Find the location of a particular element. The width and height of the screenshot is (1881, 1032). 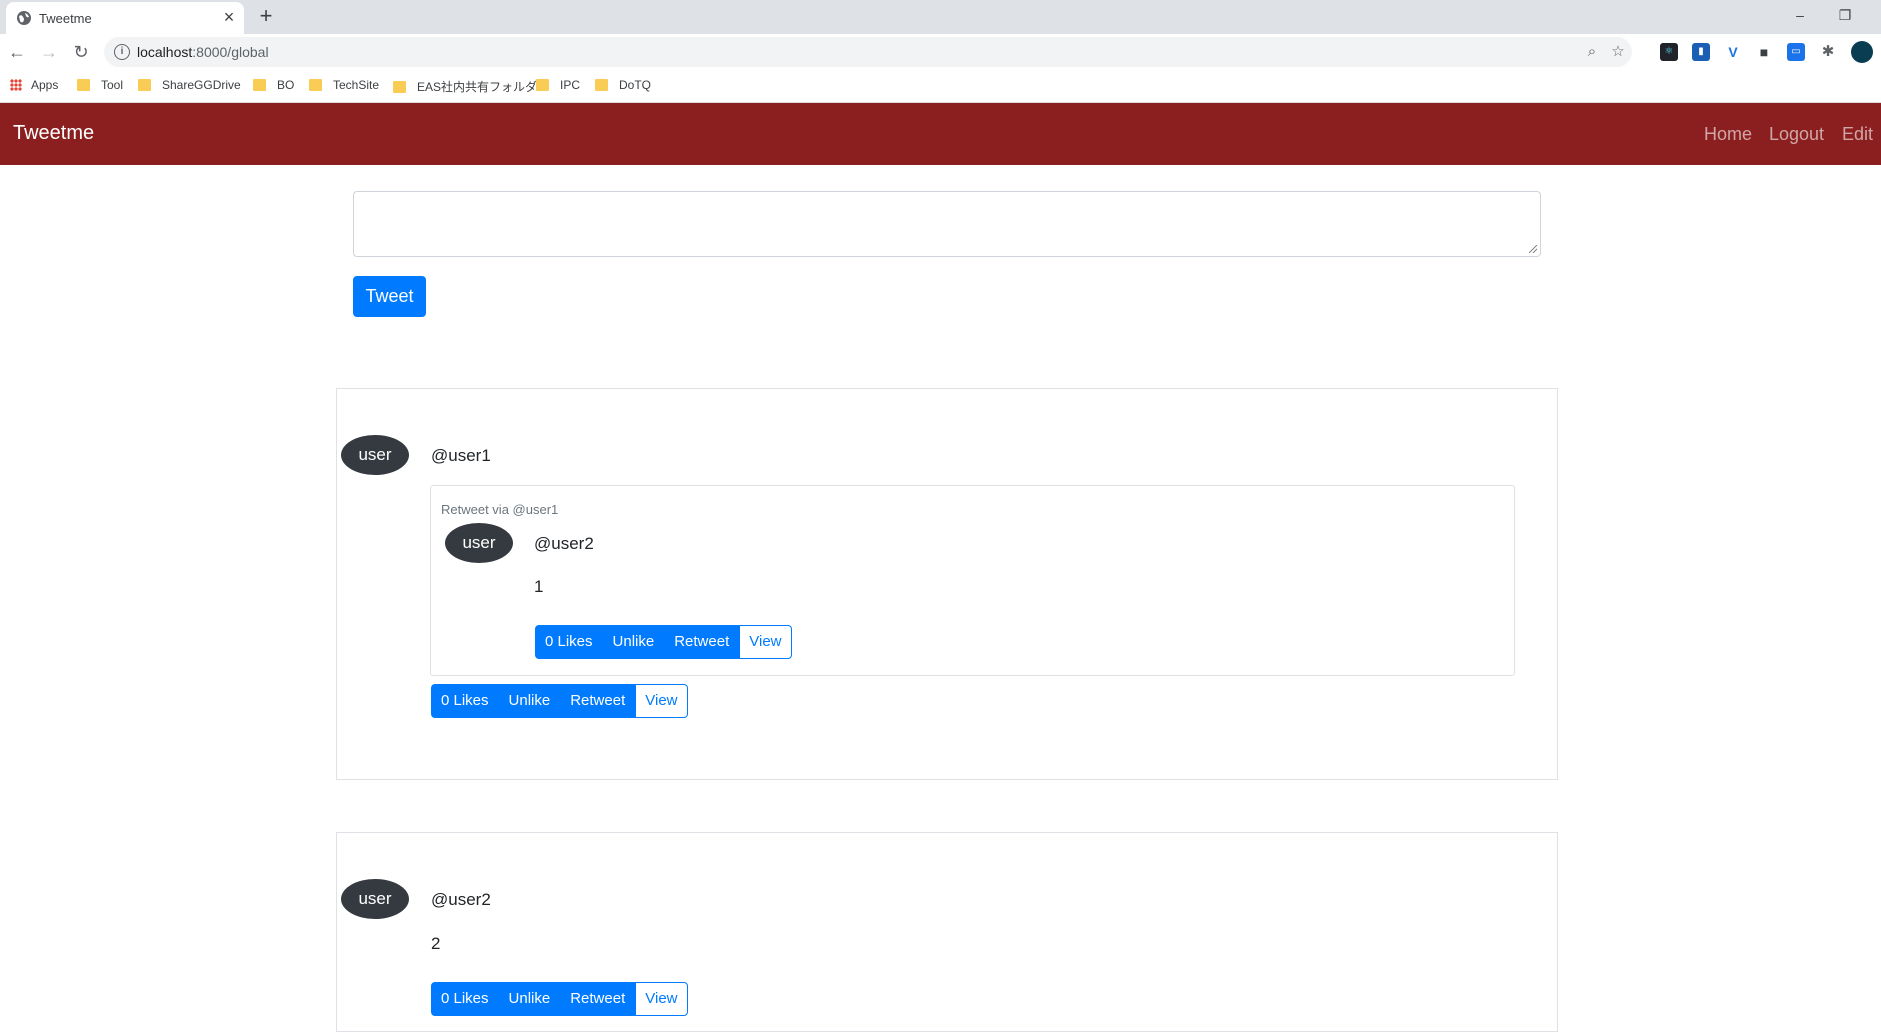

nav-home-link: Home is located at coordinates (1728, 134).